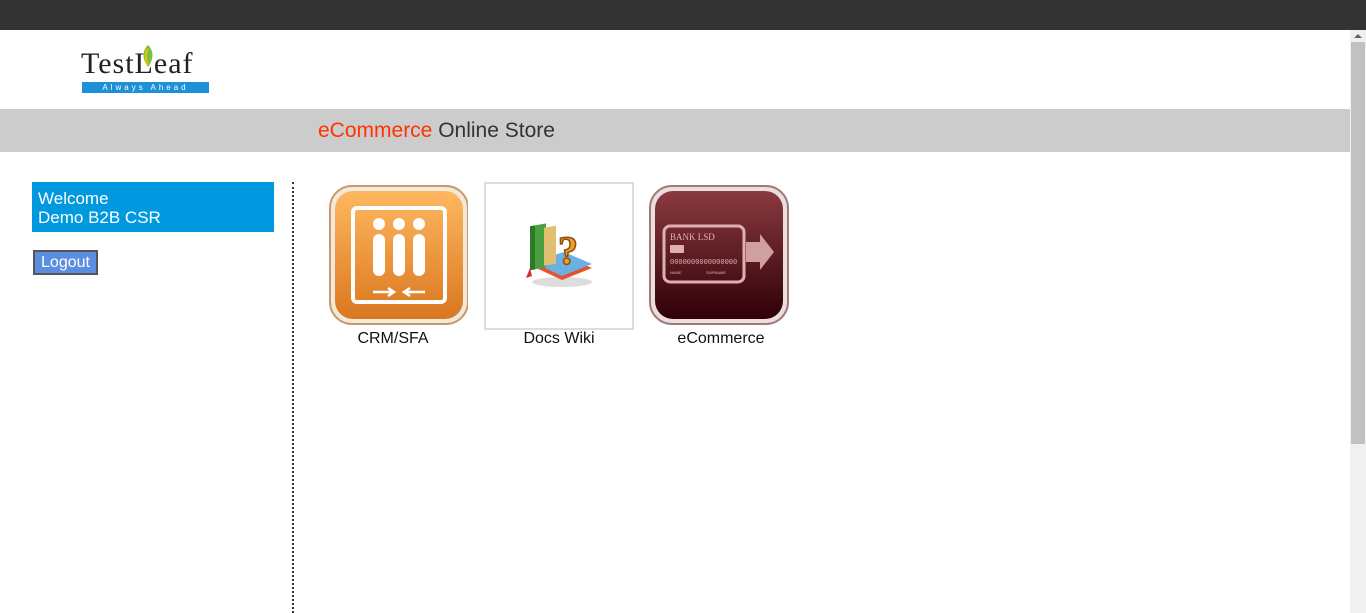 The image size is (1366, 613). What do you see at coordinates (375, 130) in the screenshot?
I see `page-title-accent: eCommerce` at bounding box center [375, 130].